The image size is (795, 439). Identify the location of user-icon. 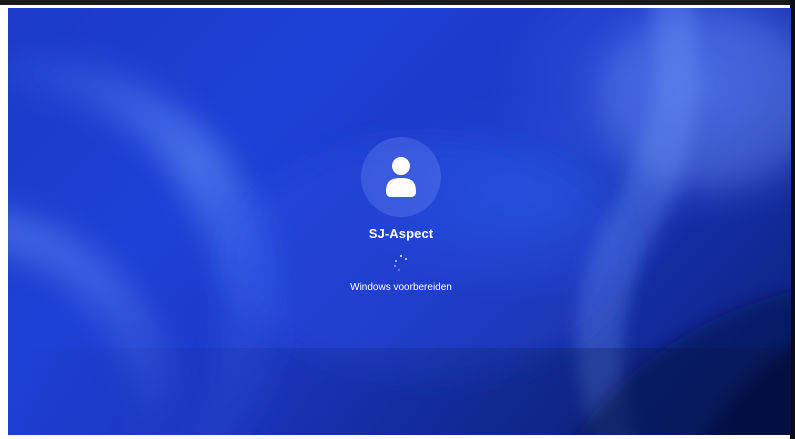
(401, 177).